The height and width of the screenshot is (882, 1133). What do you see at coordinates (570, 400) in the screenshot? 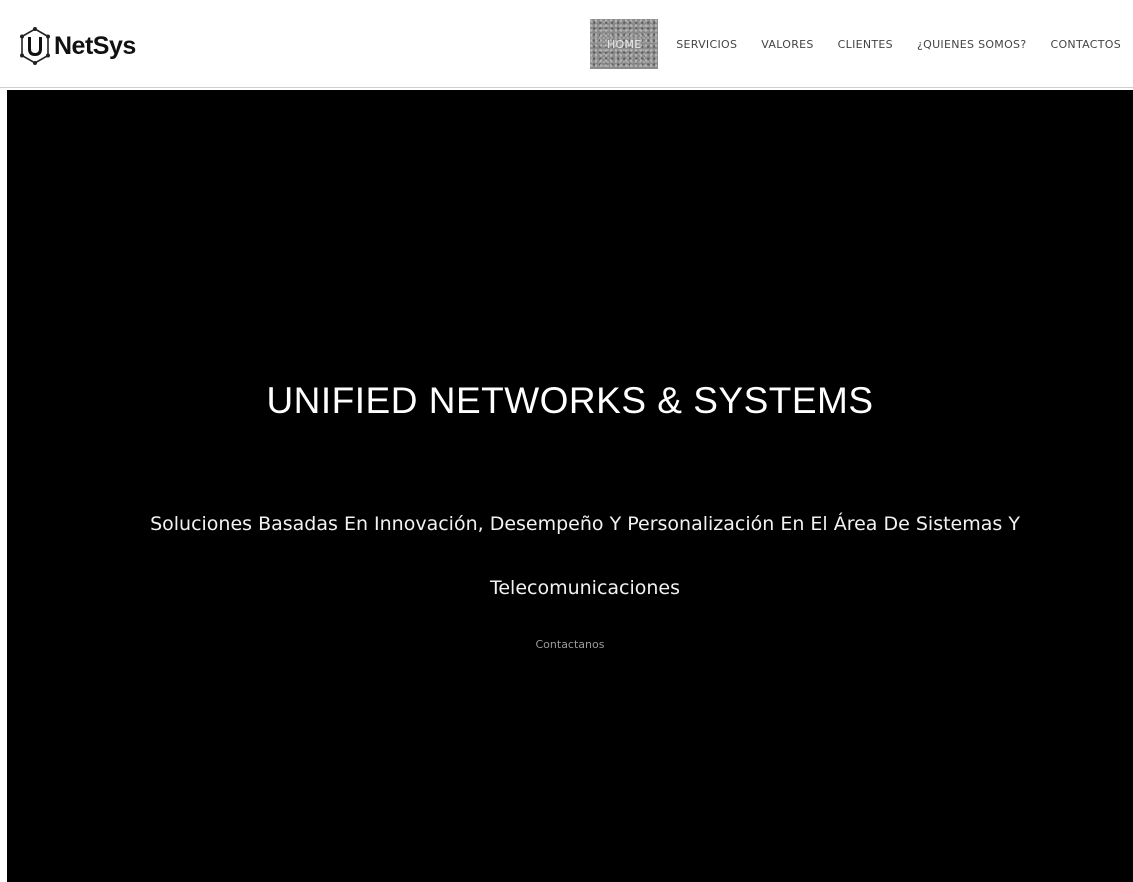
I see `hero-title: UNIFIED NETWORKS & SYSTEMS` at bounding box center [570, 400].